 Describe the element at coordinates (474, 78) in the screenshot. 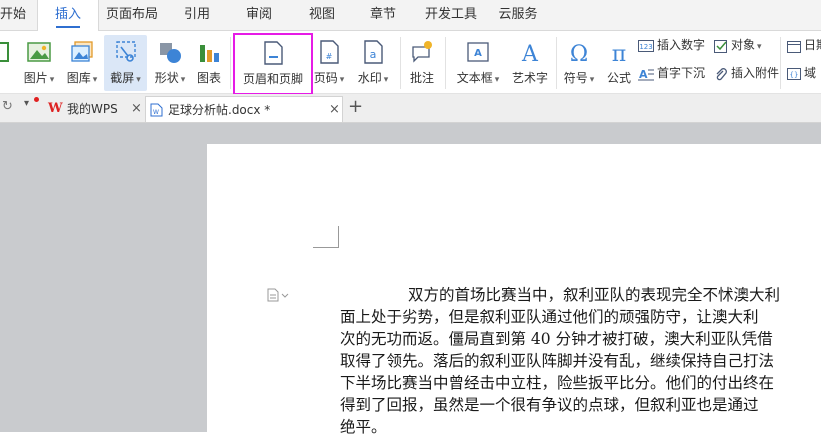

I see `textbox-label: 文本框` at that location.